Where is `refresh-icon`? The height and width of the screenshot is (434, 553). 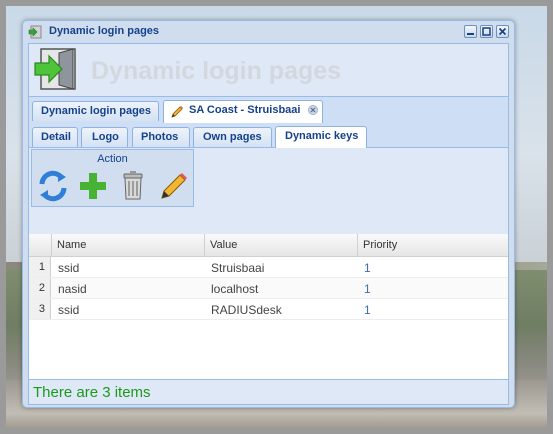
refresh-icon is located at coordinates (53, 186).